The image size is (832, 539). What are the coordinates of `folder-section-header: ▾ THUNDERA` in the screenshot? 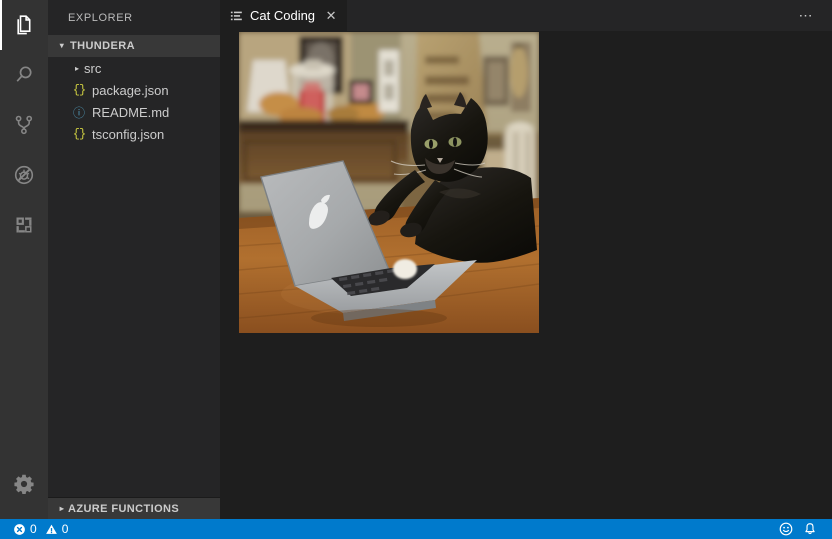 It's located at (134, 46).